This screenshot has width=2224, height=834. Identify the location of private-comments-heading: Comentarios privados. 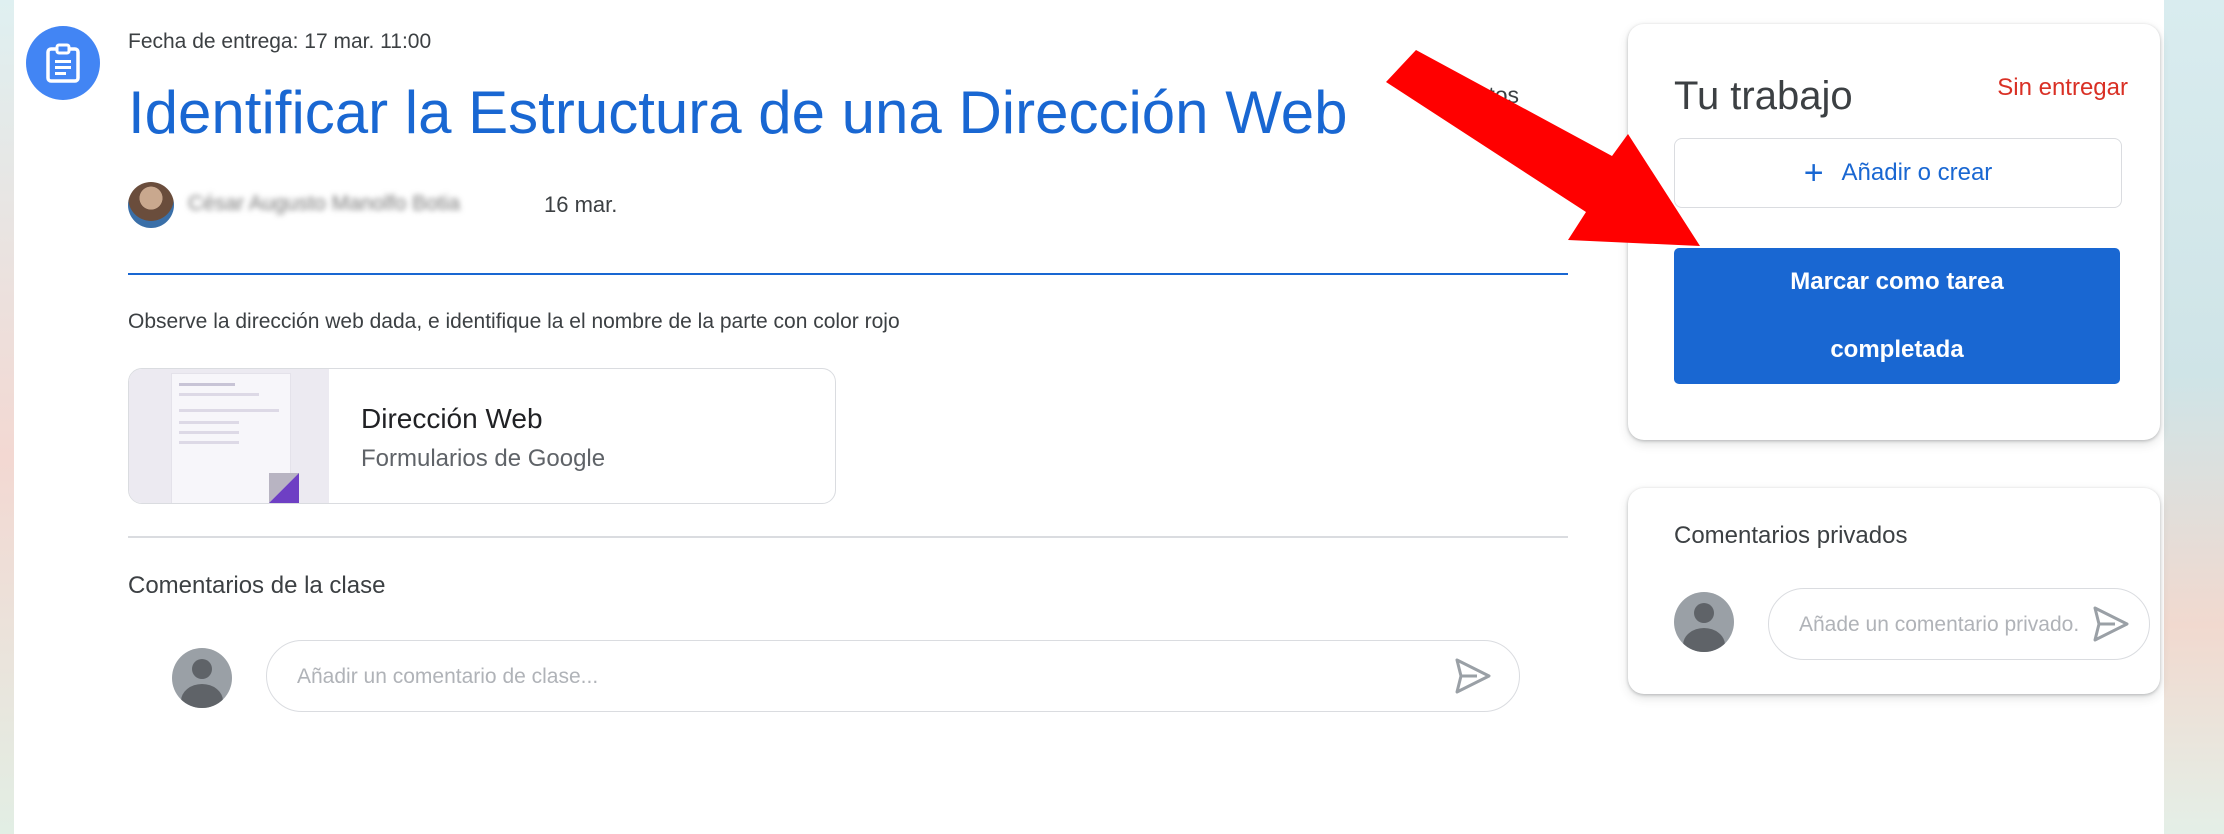
(1791, 535).